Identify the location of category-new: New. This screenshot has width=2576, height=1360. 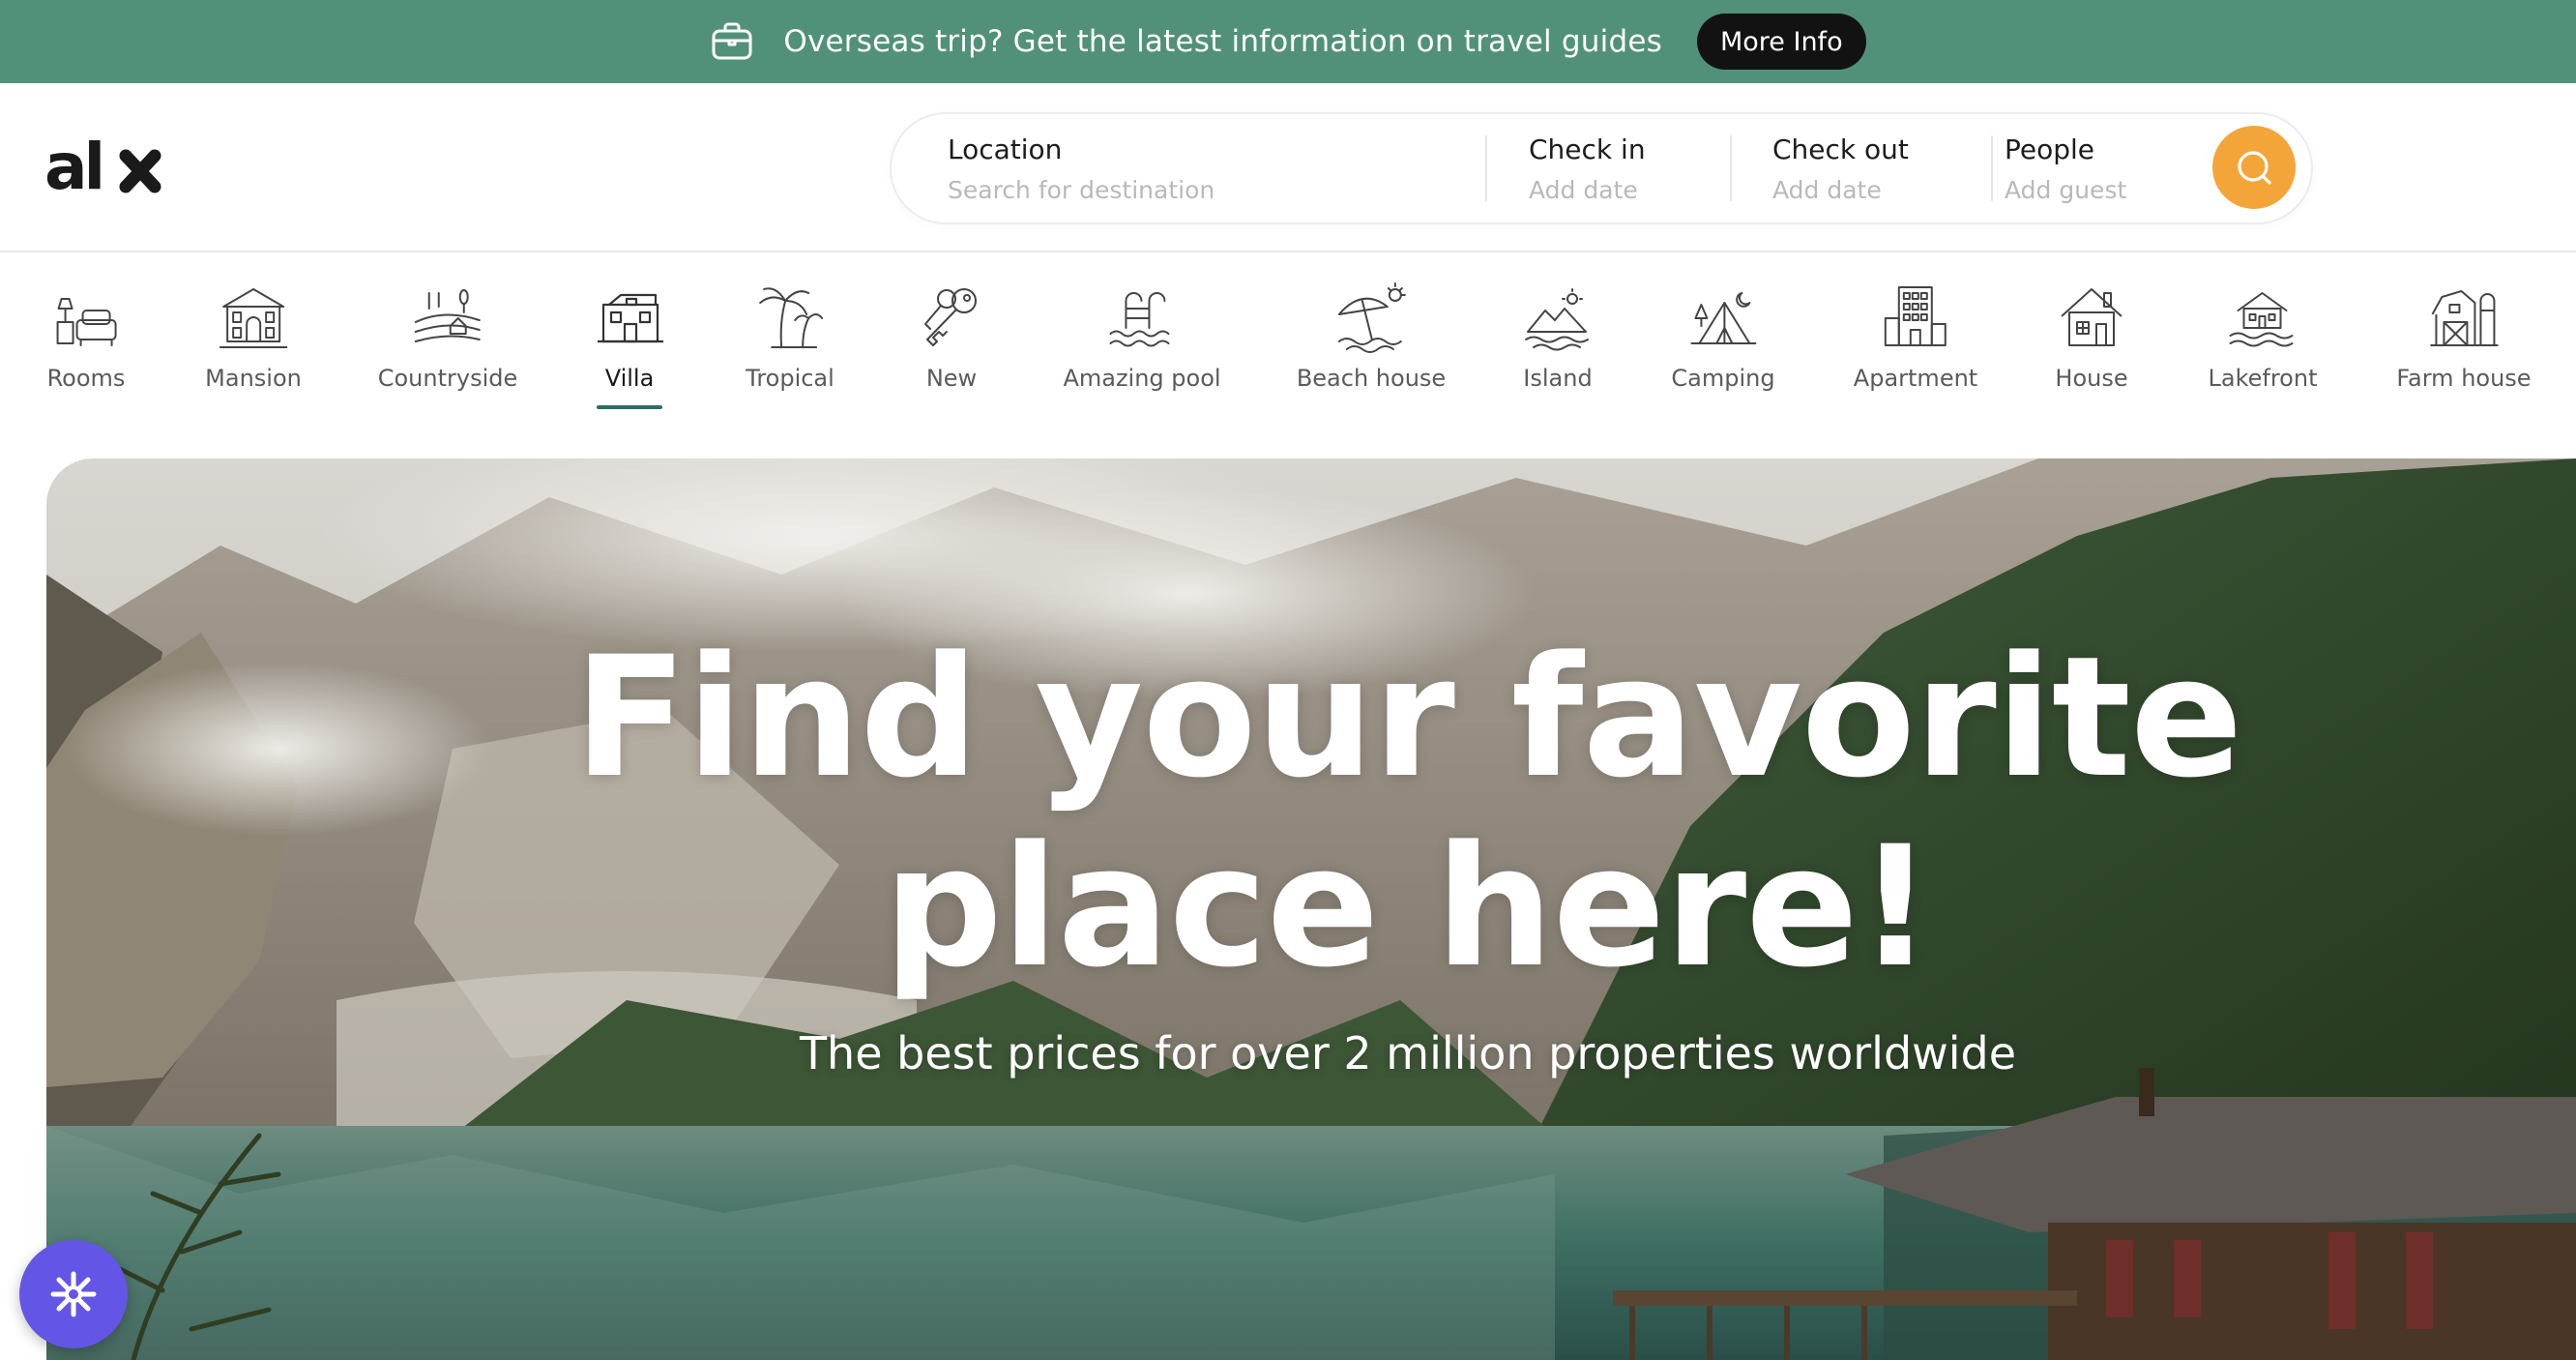
(951, 337).